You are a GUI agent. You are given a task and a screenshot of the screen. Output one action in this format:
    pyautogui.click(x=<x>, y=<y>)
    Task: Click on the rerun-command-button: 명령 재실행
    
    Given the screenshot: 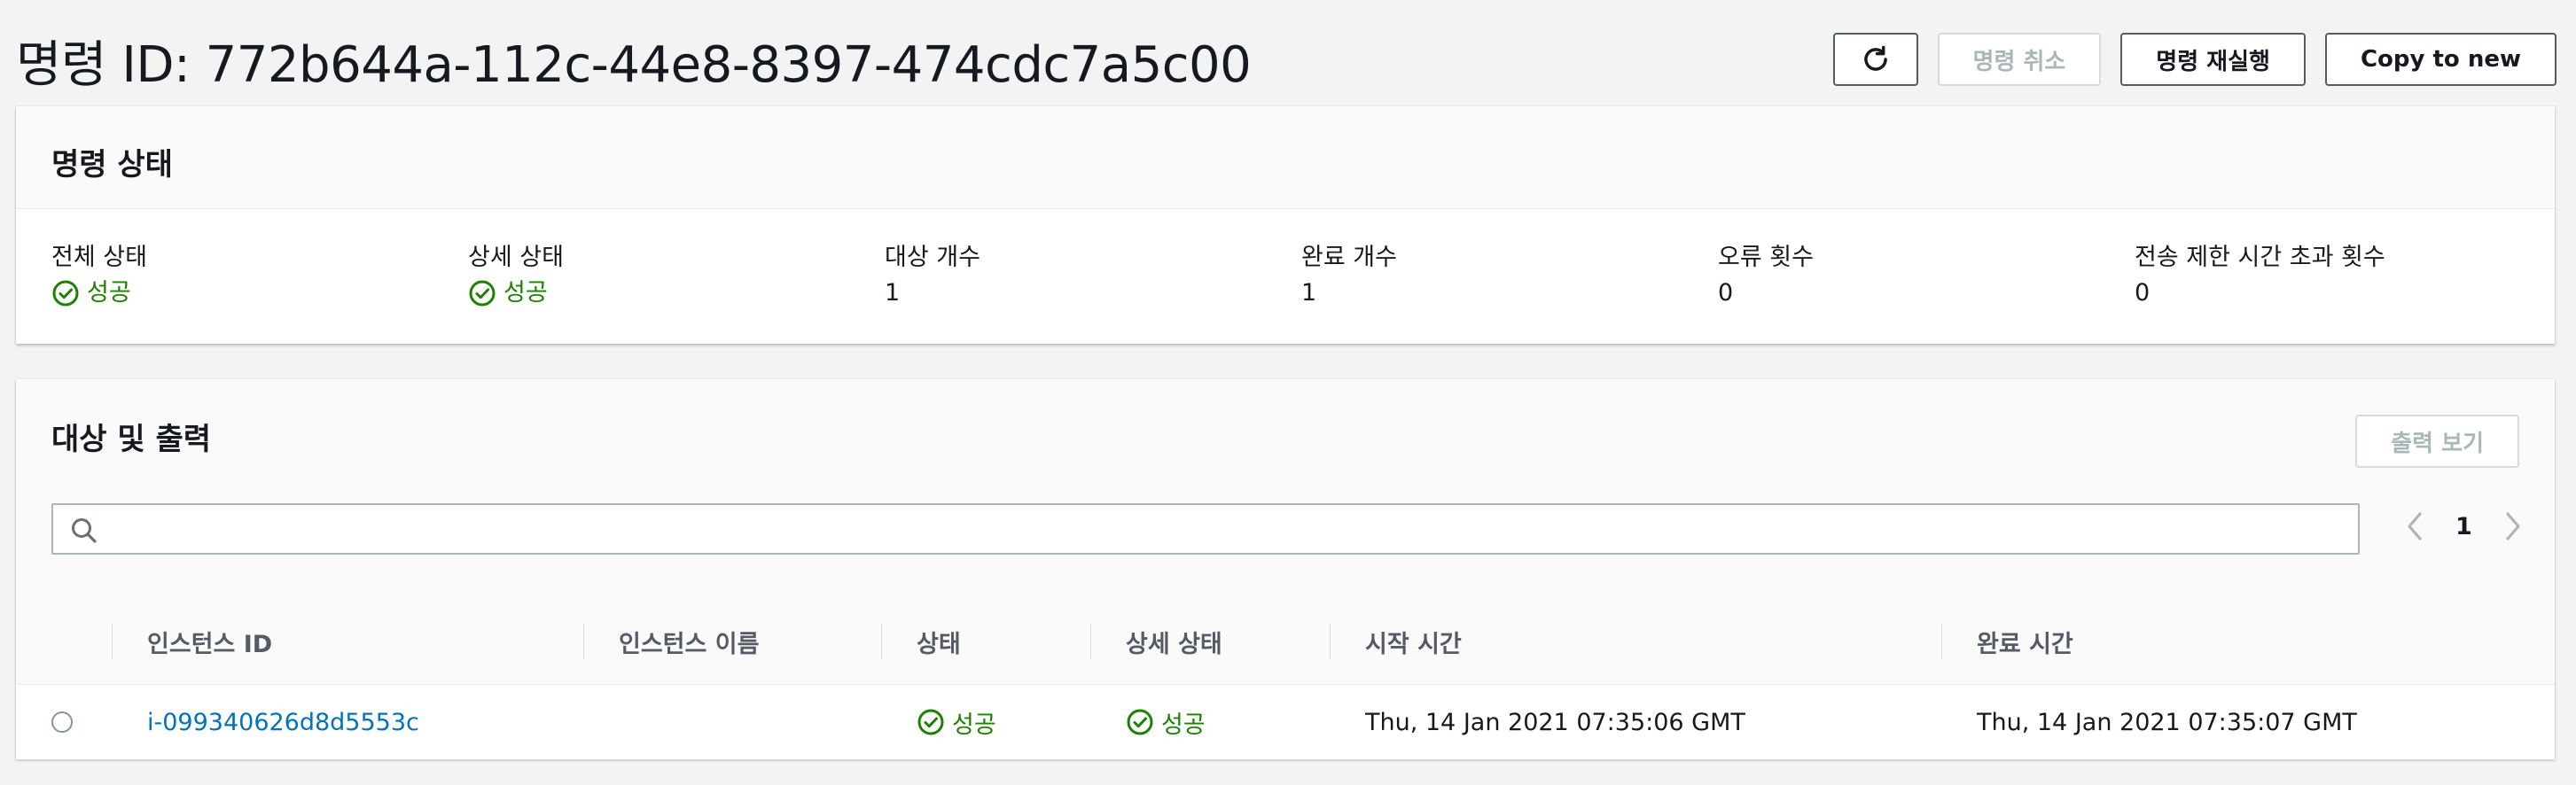 What is the action you would take?
    pyautogui.click(x=2213, y=59)
    